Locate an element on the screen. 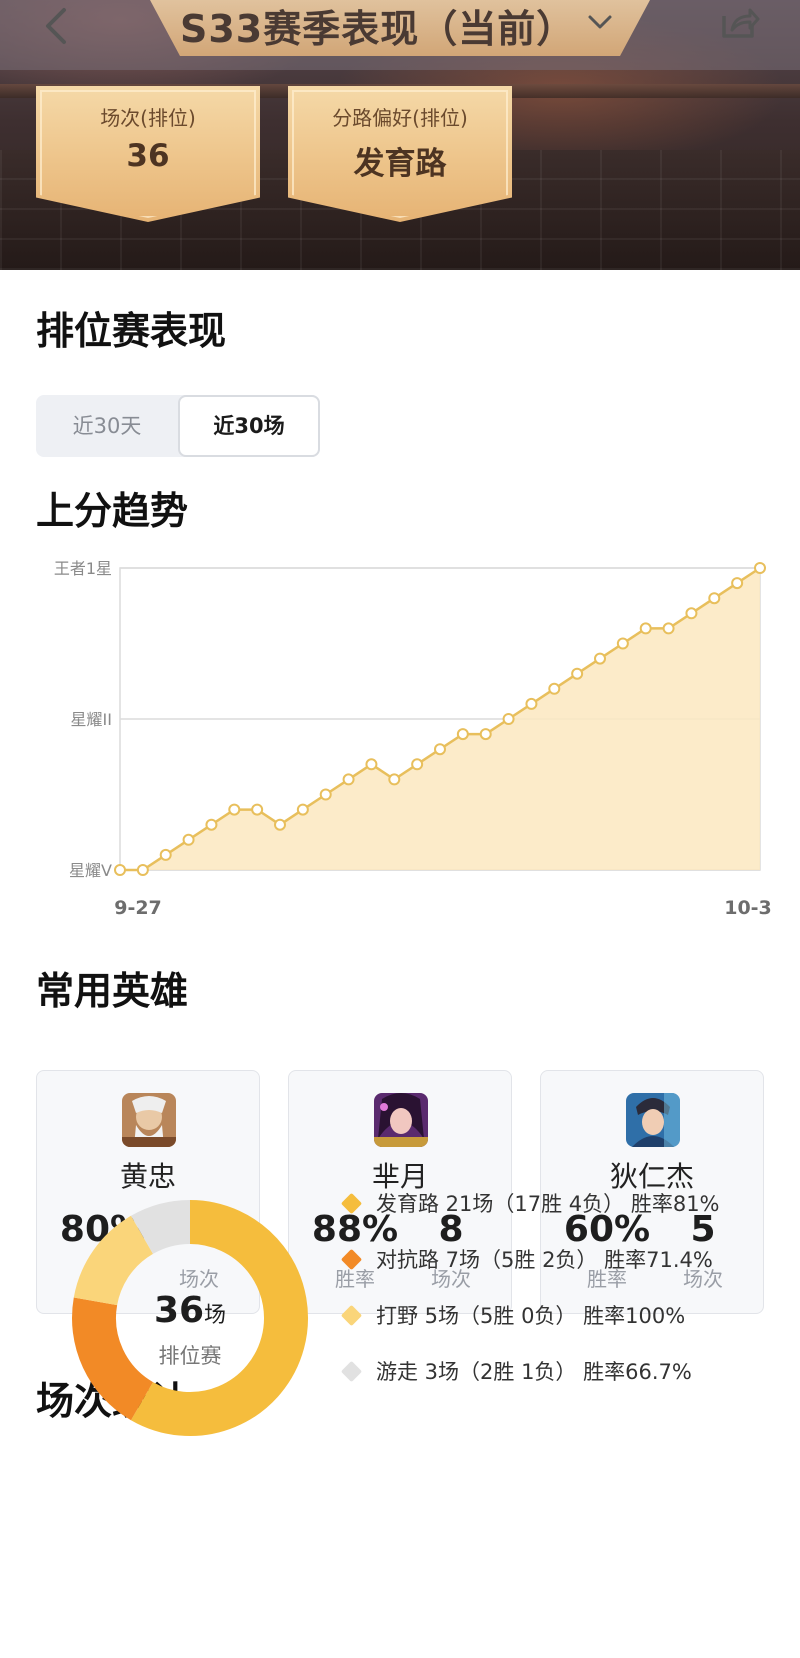 This screenshot has width=800, height=1658. badge-ranked-games: 场次(排位) 36 is located at coordinates (148, 154).